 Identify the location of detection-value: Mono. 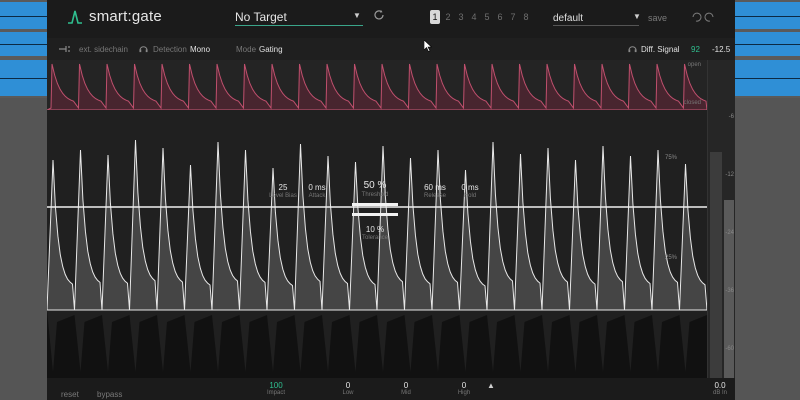
(200, 49).